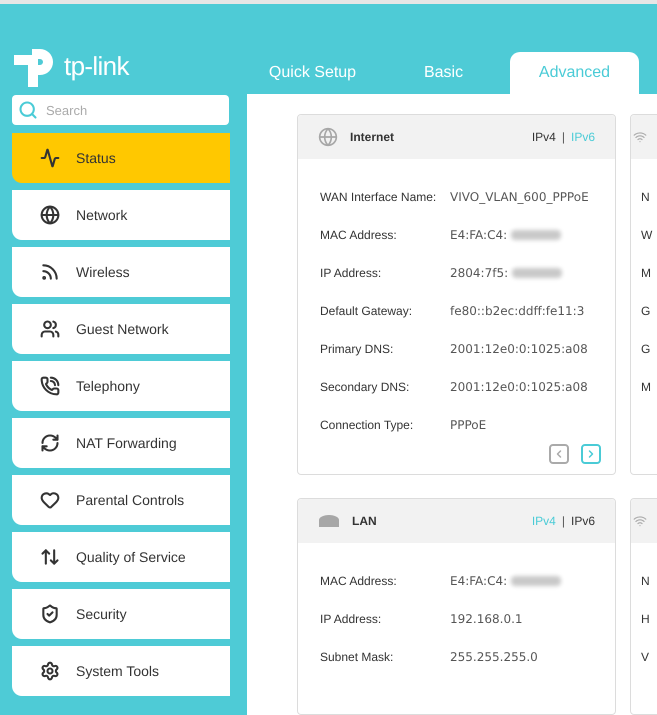 Image resolution: width=657 pixels, height=715 pixels. Describe the element at coordinates (367, 425) in the screenshot. I see `field-label: Connection Type:` at that location.